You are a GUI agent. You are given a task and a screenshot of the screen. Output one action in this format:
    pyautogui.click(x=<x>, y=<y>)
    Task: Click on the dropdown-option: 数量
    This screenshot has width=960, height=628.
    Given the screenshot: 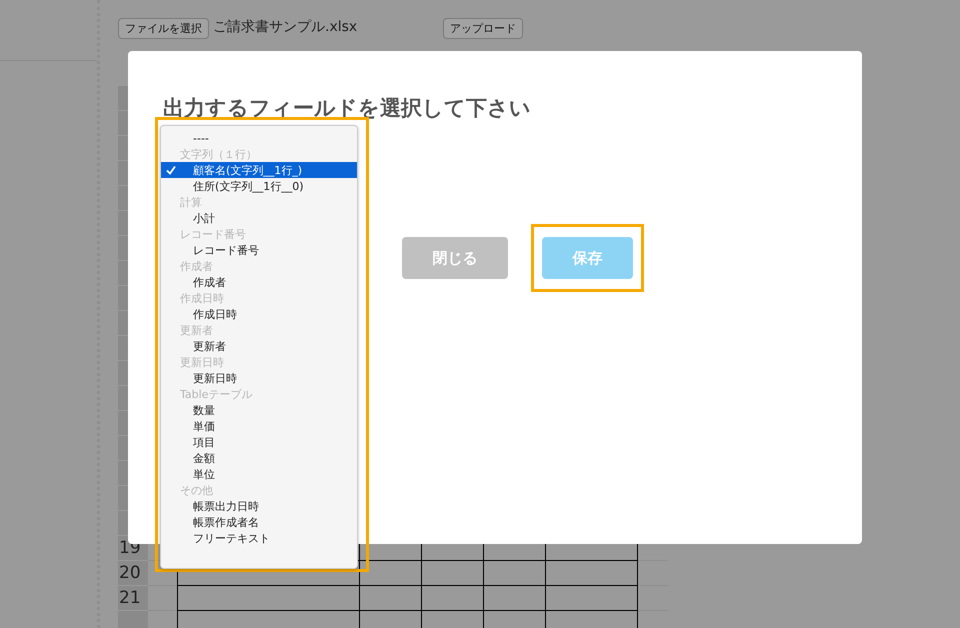 What is the action you would take?
    pyautogui.click(x=259, y=410)
    